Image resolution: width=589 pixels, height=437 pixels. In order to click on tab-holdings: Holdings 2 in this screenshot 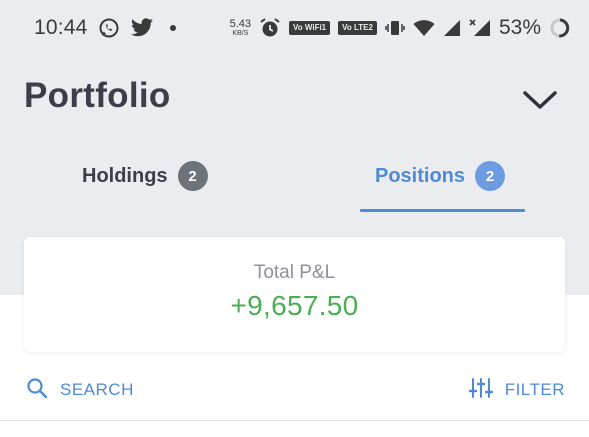, I will do `click(145, 176)`.